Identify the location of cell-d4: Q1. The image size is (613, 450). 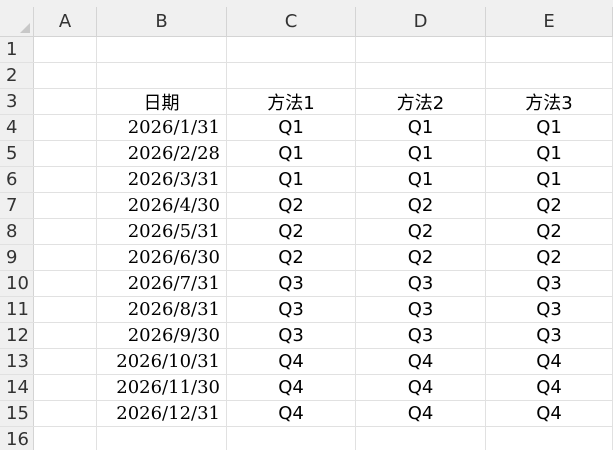
(421, 127).